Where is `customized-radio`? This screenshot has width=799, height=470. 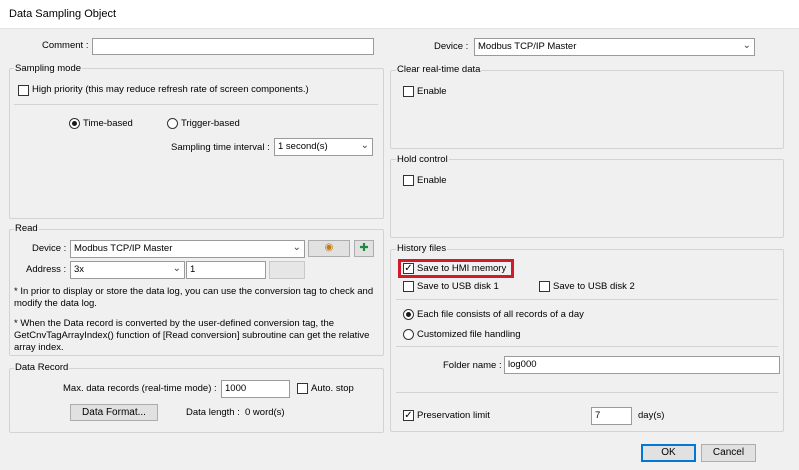
customized-radio is located at coordinates (408, 334).